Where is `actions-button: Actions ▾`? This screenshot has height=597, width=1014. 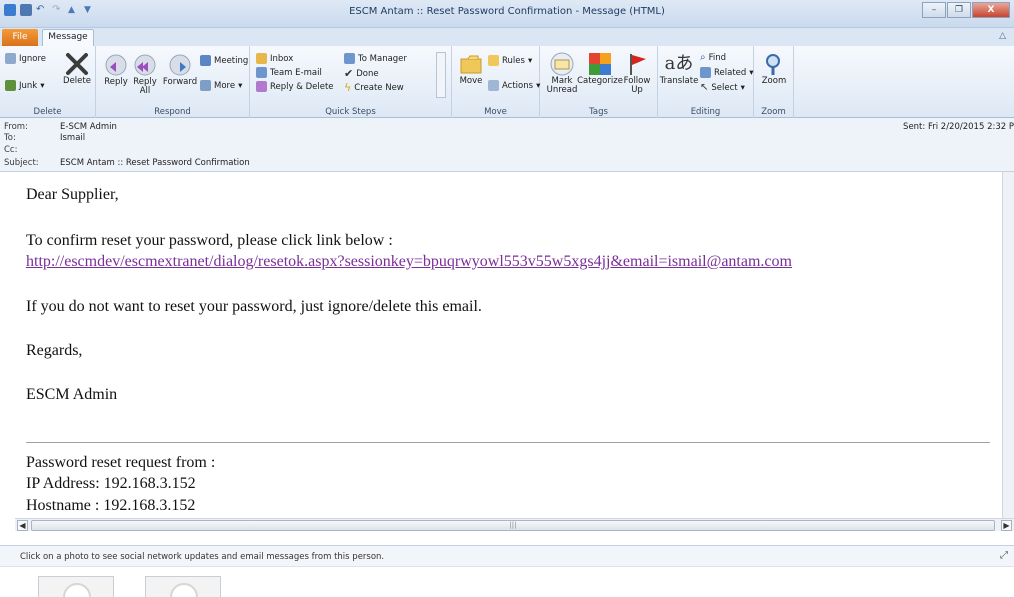 actions-button: Actions ▾ is located at coordinates (514, 85).